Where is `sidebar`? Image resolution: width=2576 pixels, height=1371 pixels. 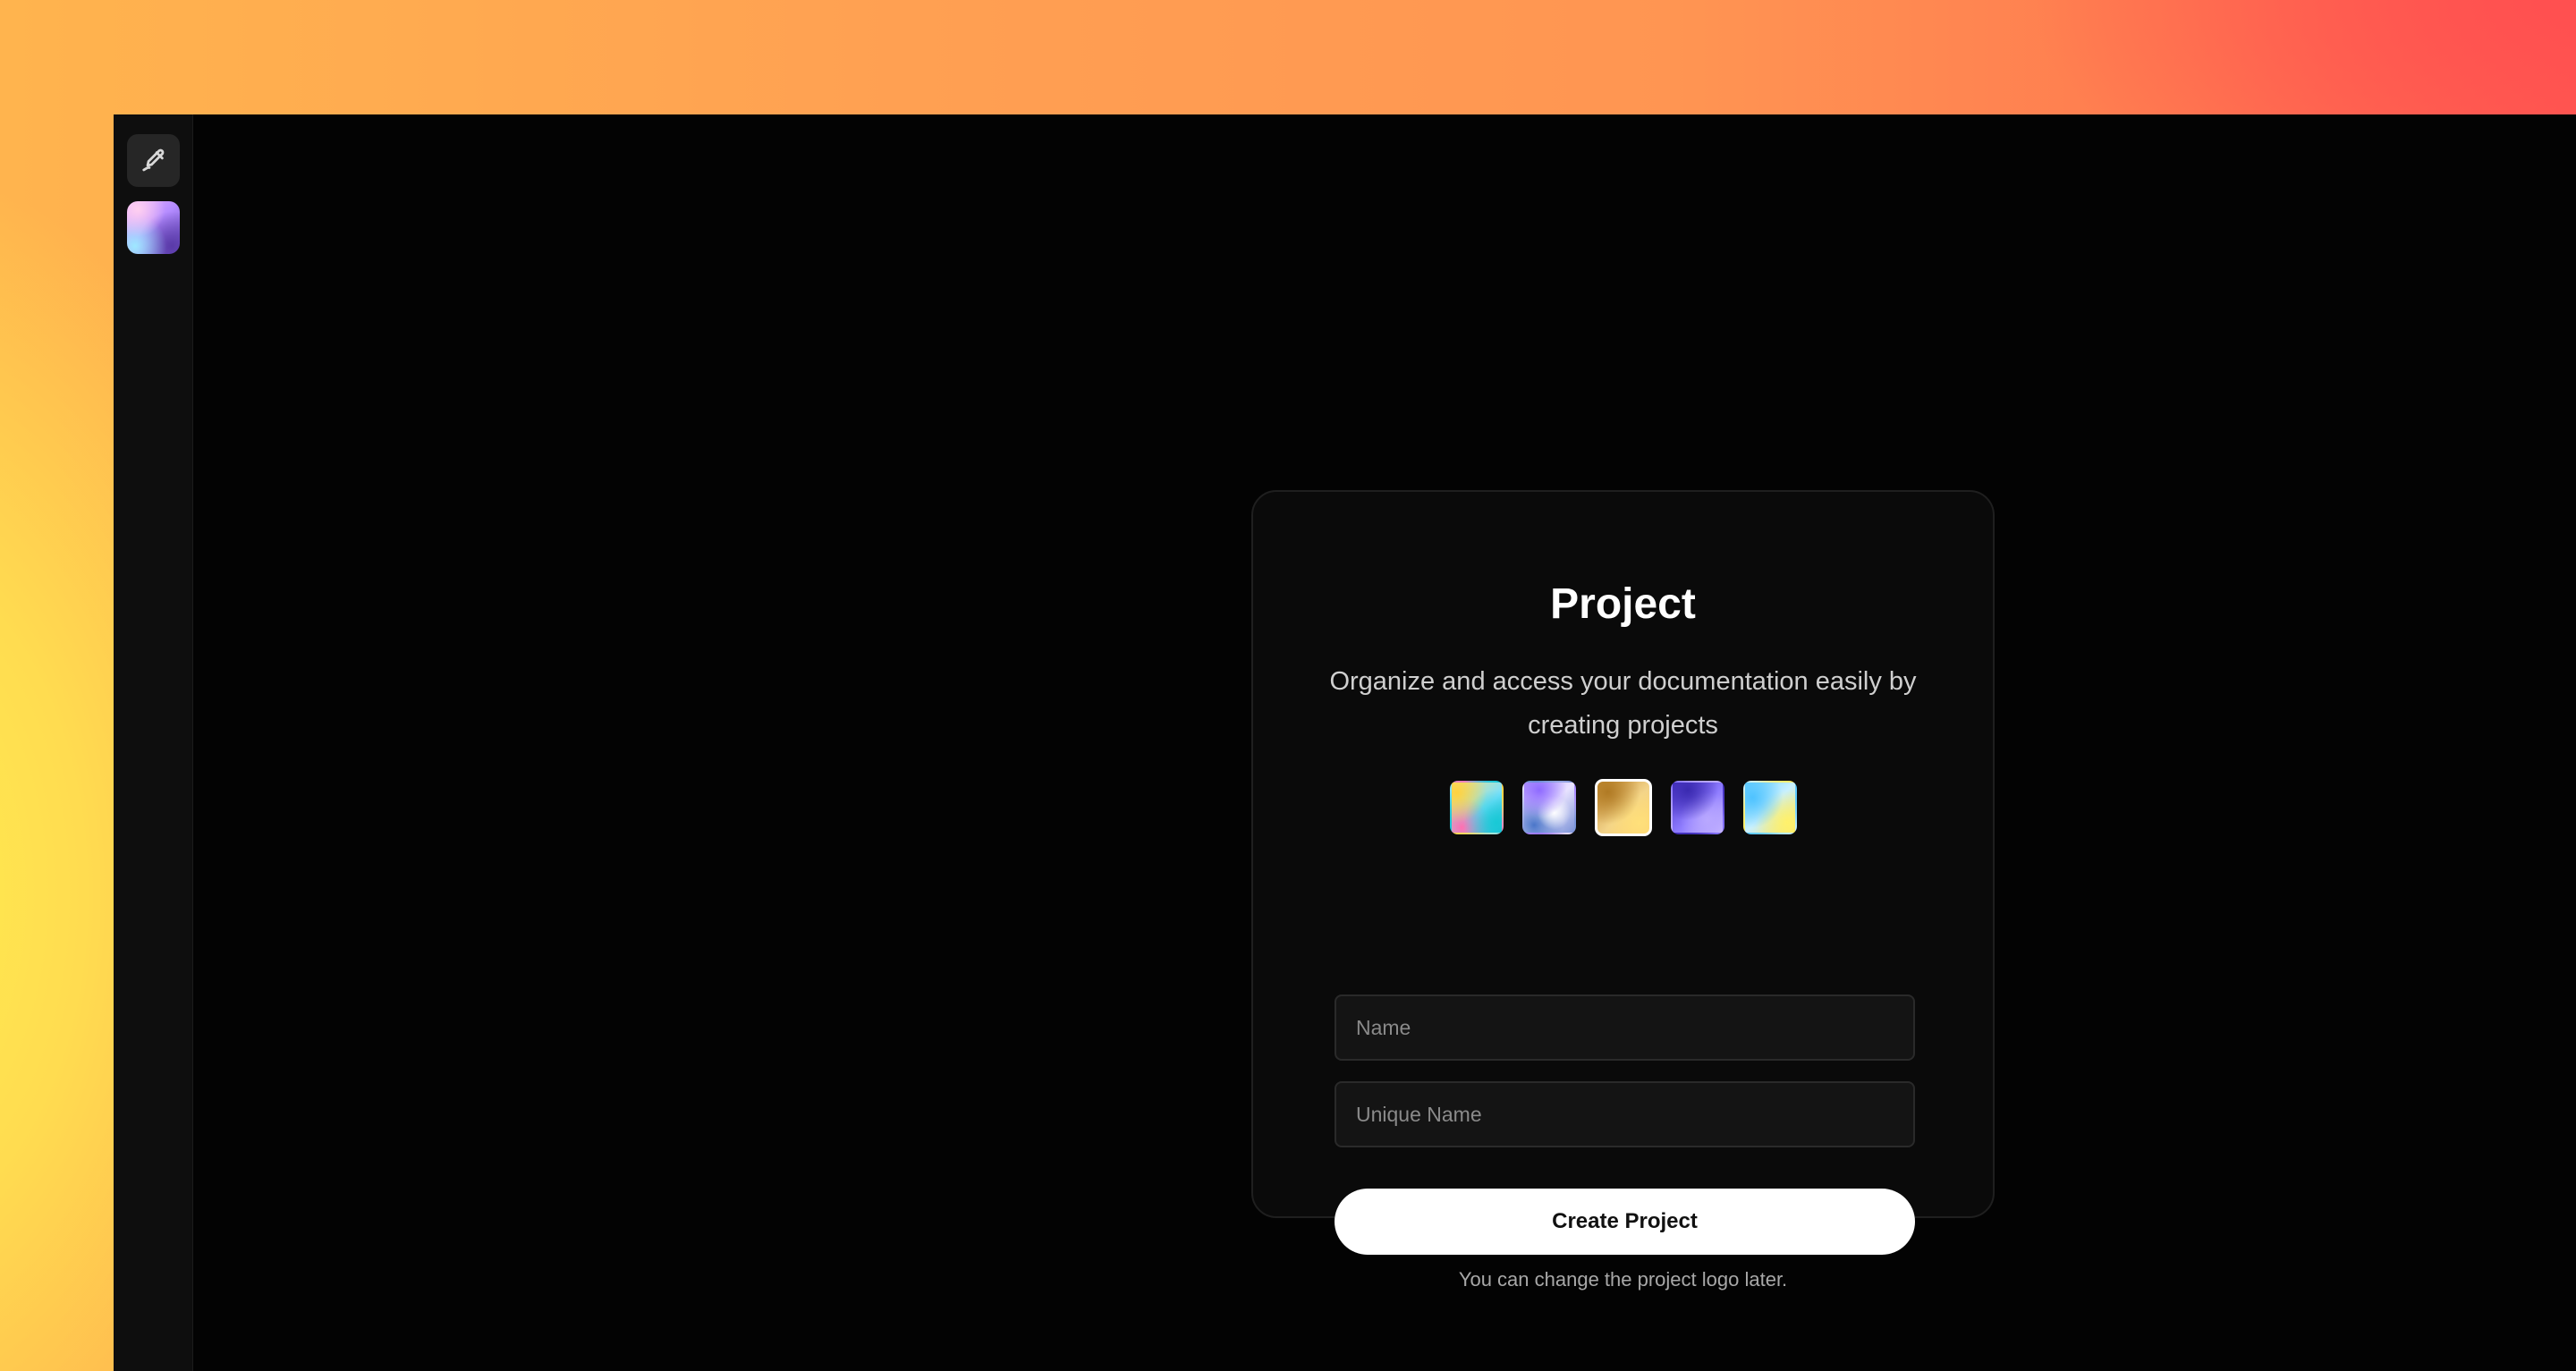
sidebar is located at coordinates (153, 742).